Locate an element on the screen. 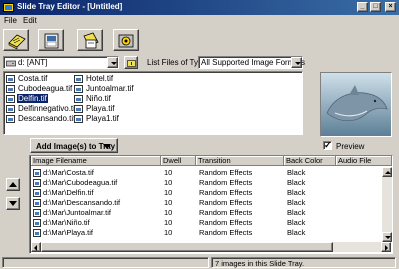 The width and height of the screenshot is (399, 269). new-tray-button is located at coordinates (16, 40).